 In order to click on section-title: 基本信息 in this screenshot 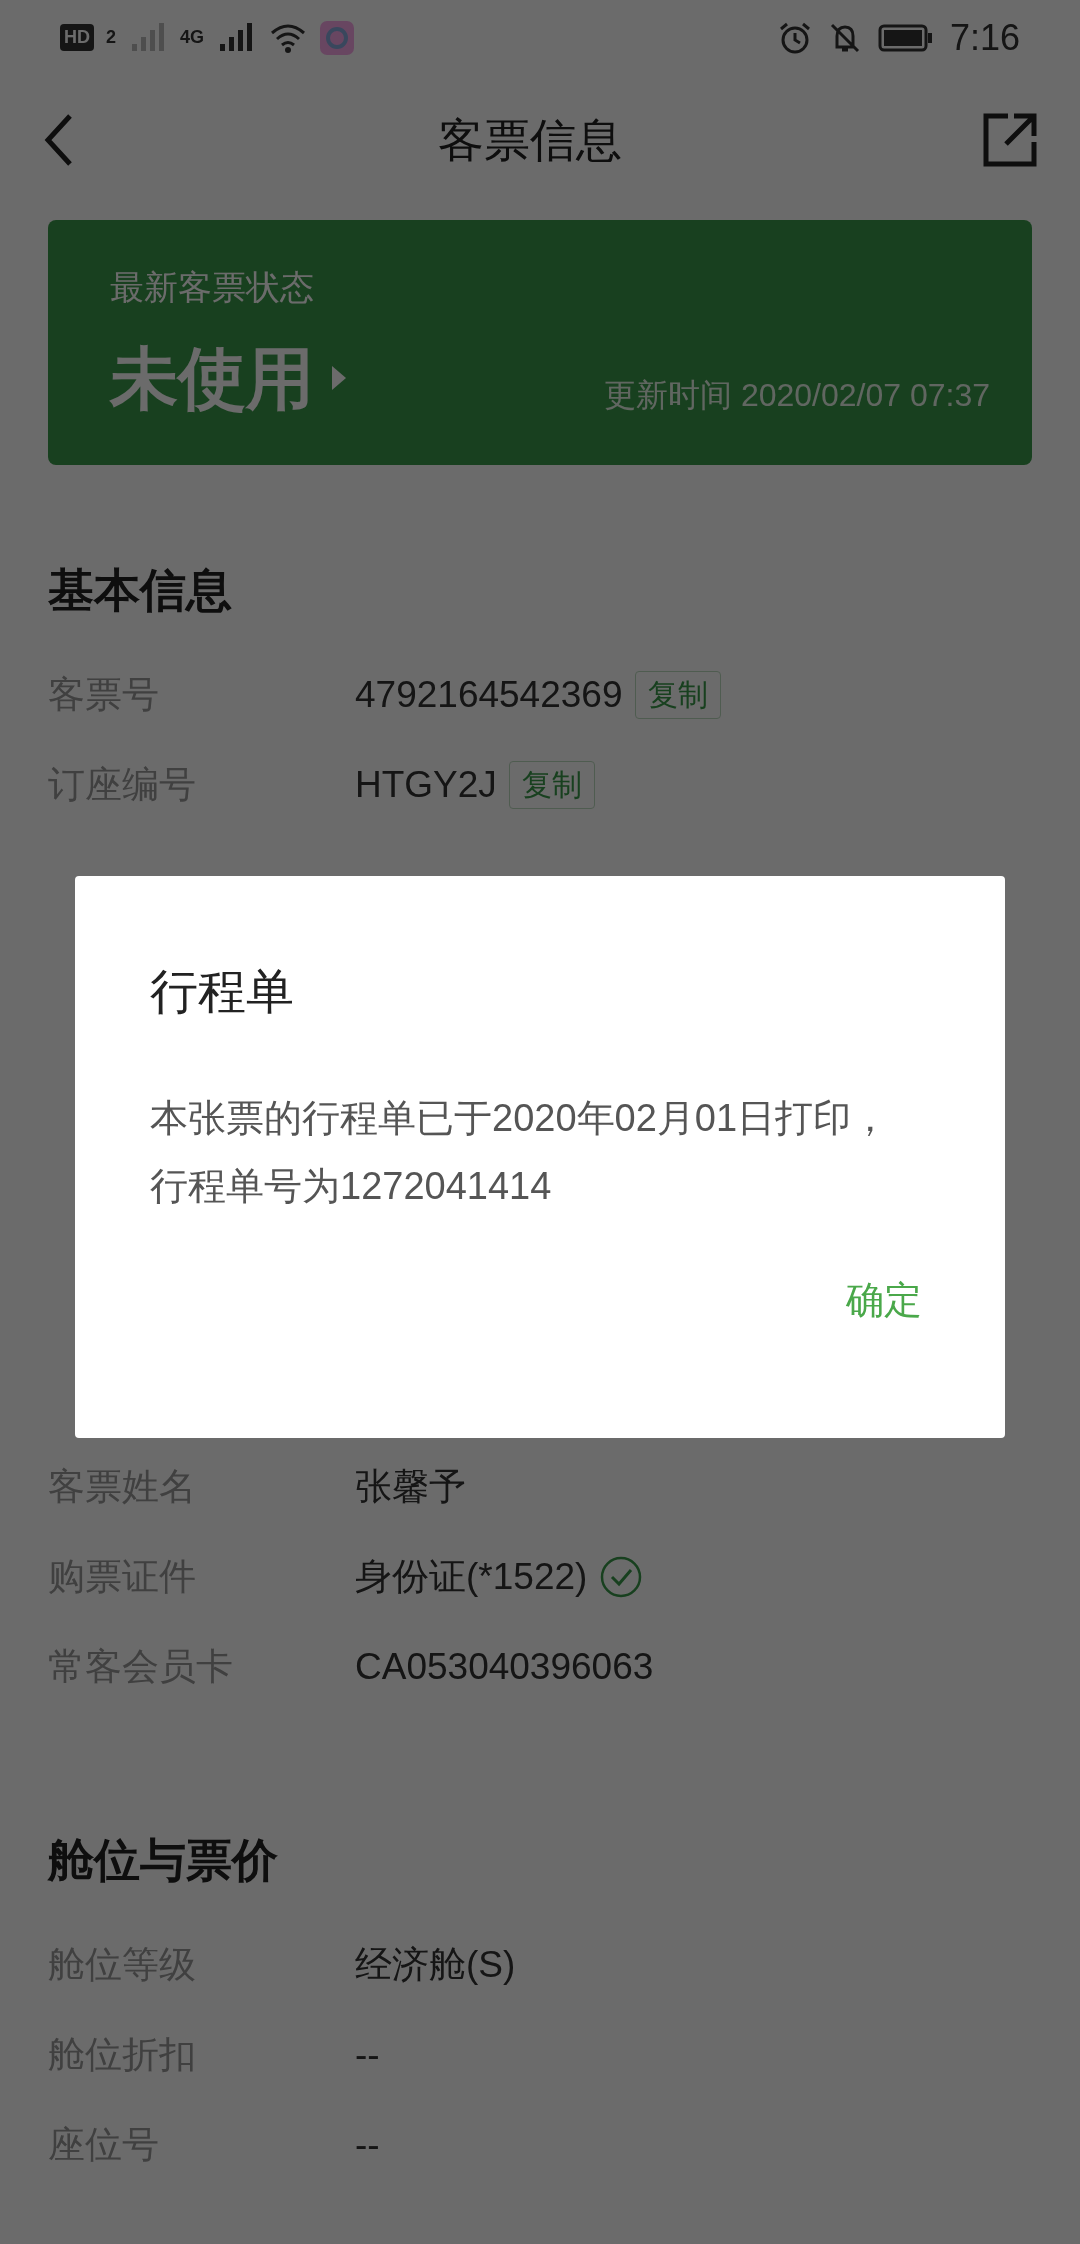, I will do `click(140, 590)`.